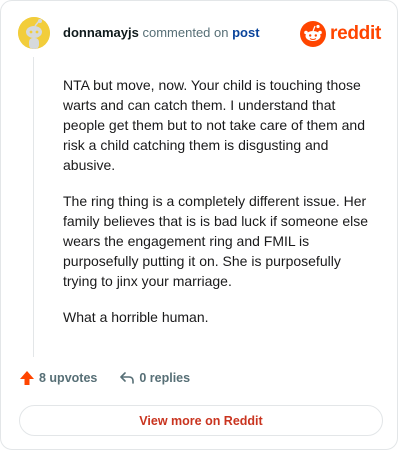 Image resolution: width=400 pixels, height=452 pixels. I want to click on reddit-logo-icon, so click(313, 34).